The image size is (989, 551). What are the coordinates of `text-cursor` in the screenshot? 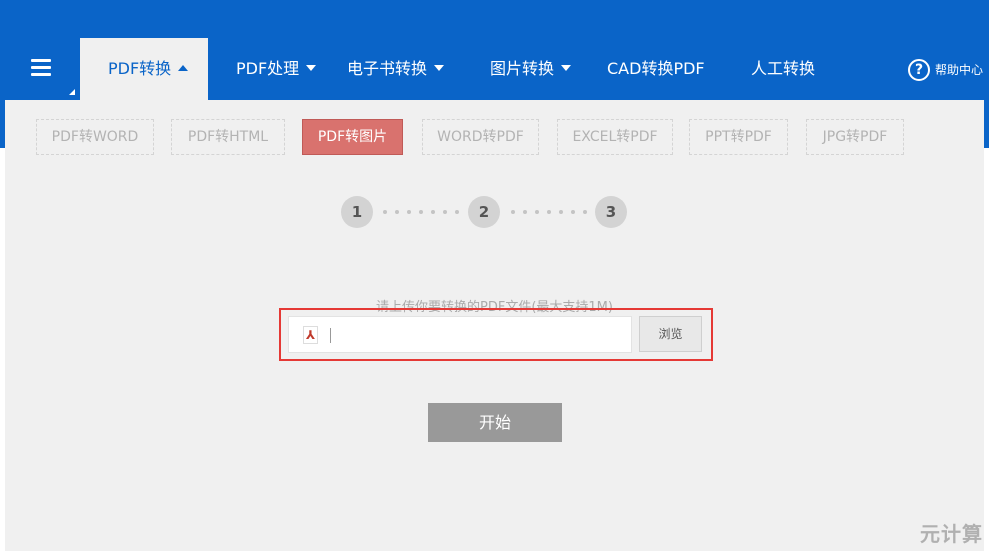 It's located at (330, 335).